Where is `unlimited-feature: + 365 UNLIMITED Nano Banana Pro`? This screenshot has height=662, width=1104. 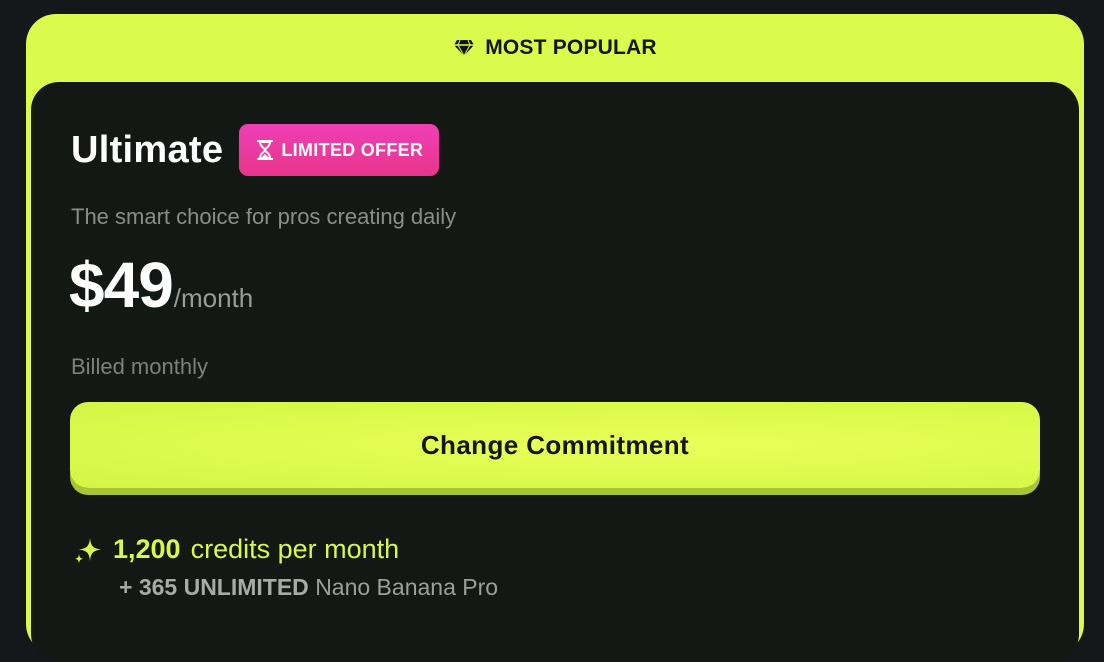 unlimited-feature: + 365 UNLIMITED Nano Banana Pro is located at coordinates (308, 587).